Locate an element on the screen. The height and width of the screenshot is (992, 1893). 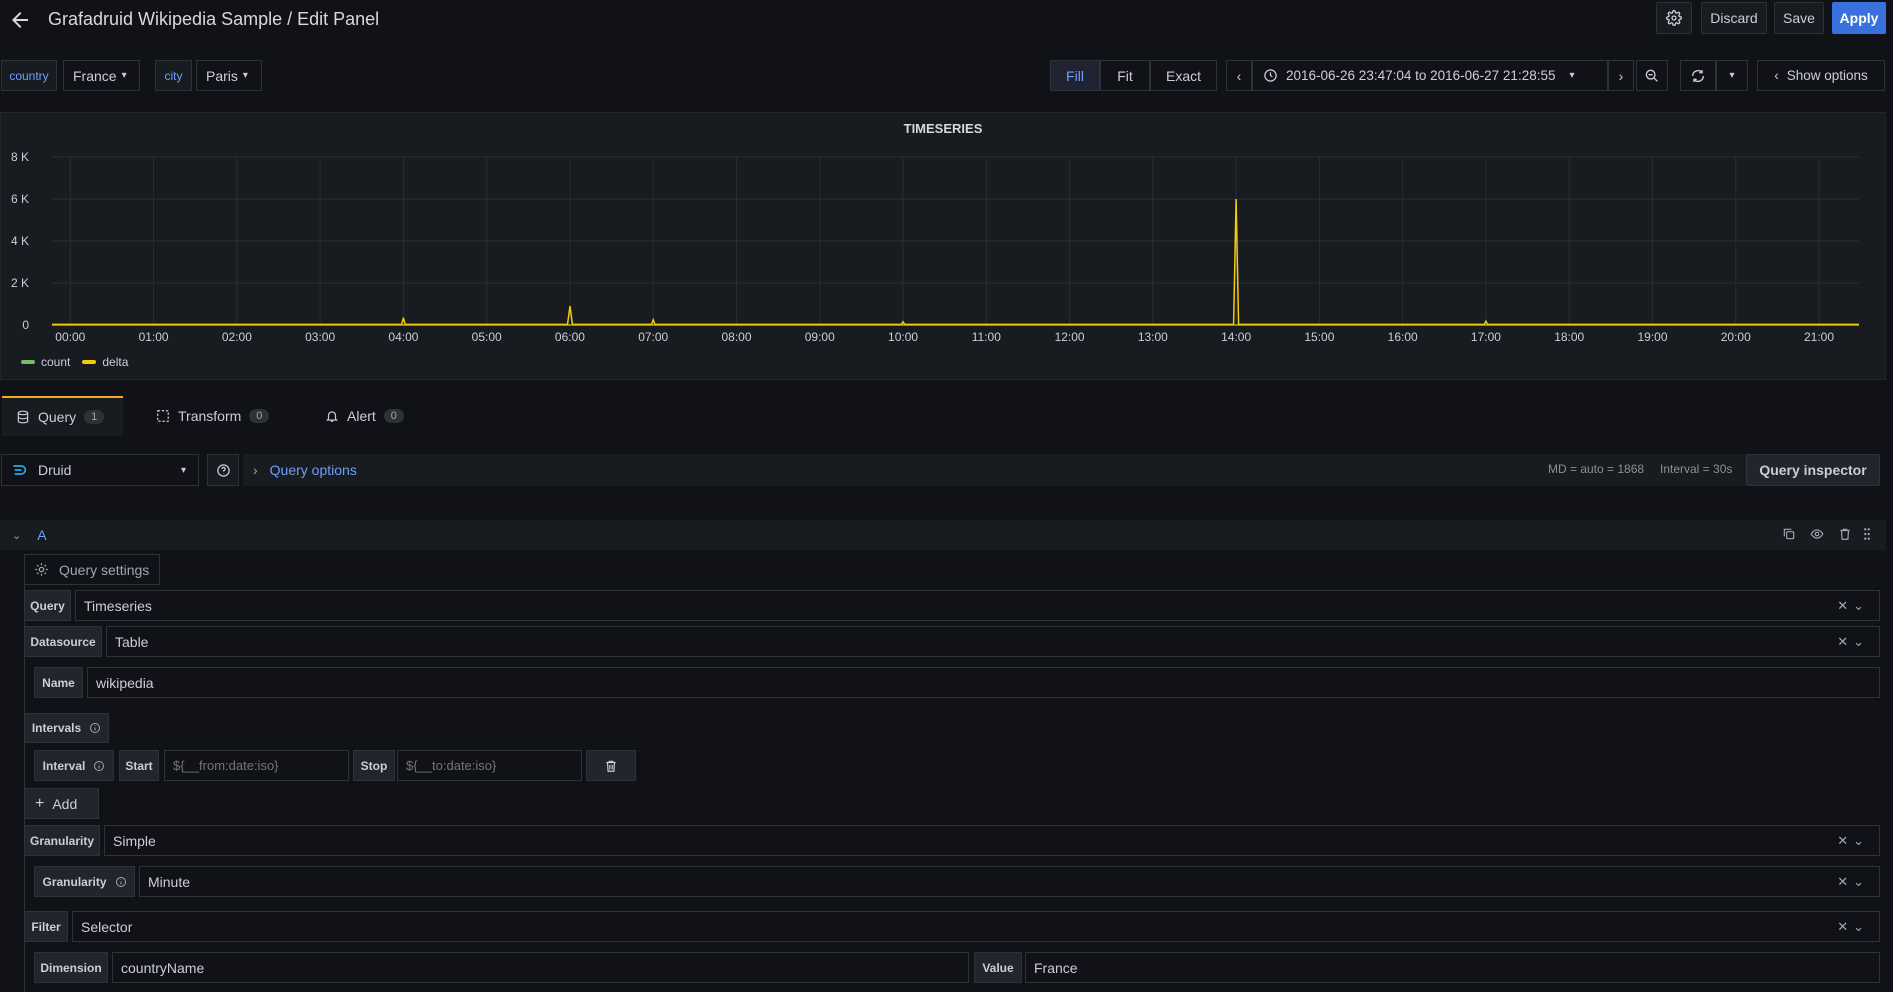
x-tick-label: 04:00 is located at coordinates (403, 337).